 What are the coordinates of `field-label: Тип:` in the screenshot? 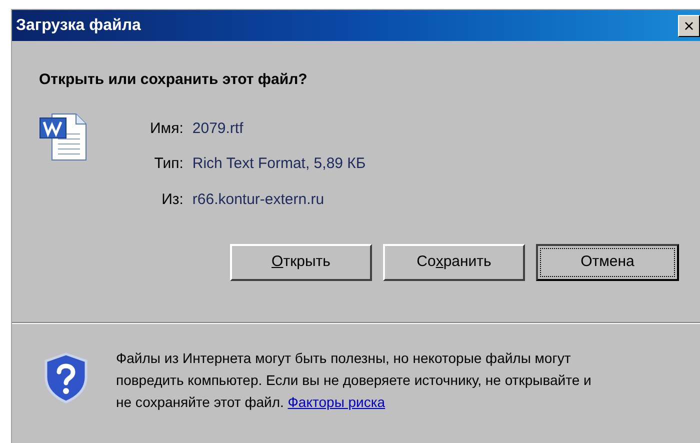 It's located at (168, 164).